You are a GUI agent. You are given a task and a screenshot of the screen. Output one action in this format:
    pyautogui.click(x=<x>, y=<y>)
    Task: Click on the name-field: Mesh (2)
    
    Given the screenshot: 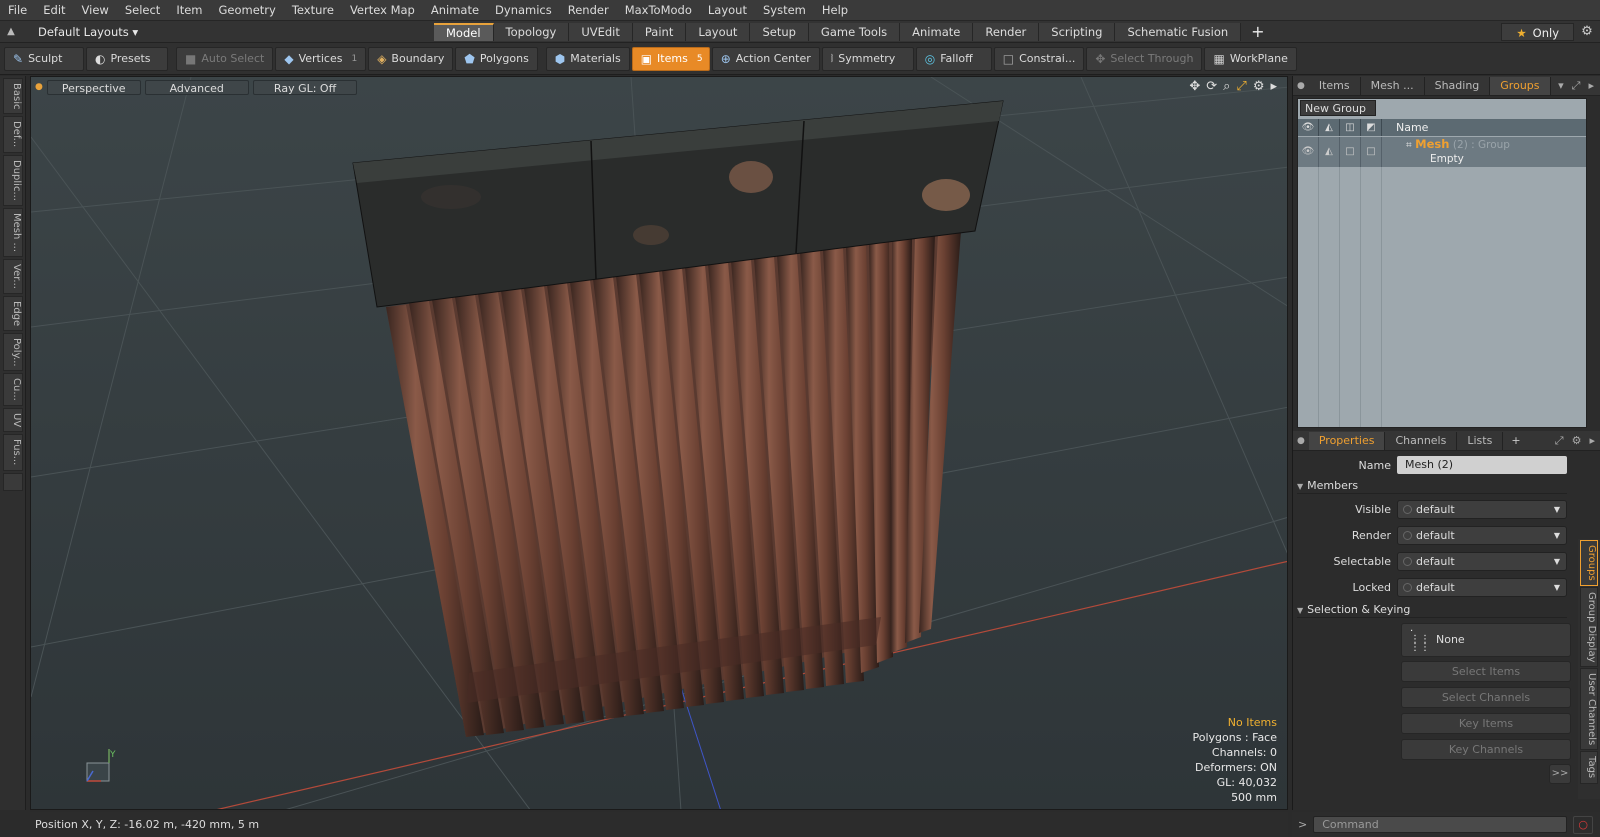 What is the action you would take?
    pyautogui.click(x=1482, y=465)
    